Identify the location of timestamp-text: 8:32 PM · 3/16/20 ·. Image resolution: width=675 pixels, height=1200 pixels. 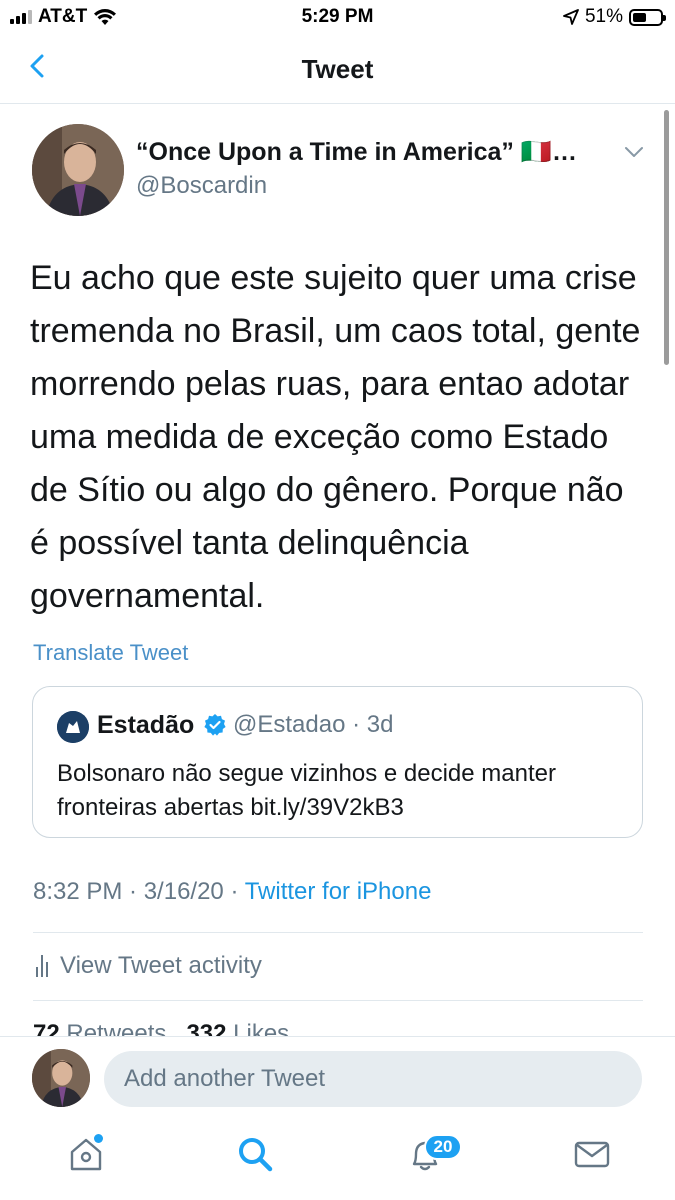
(139, 891).